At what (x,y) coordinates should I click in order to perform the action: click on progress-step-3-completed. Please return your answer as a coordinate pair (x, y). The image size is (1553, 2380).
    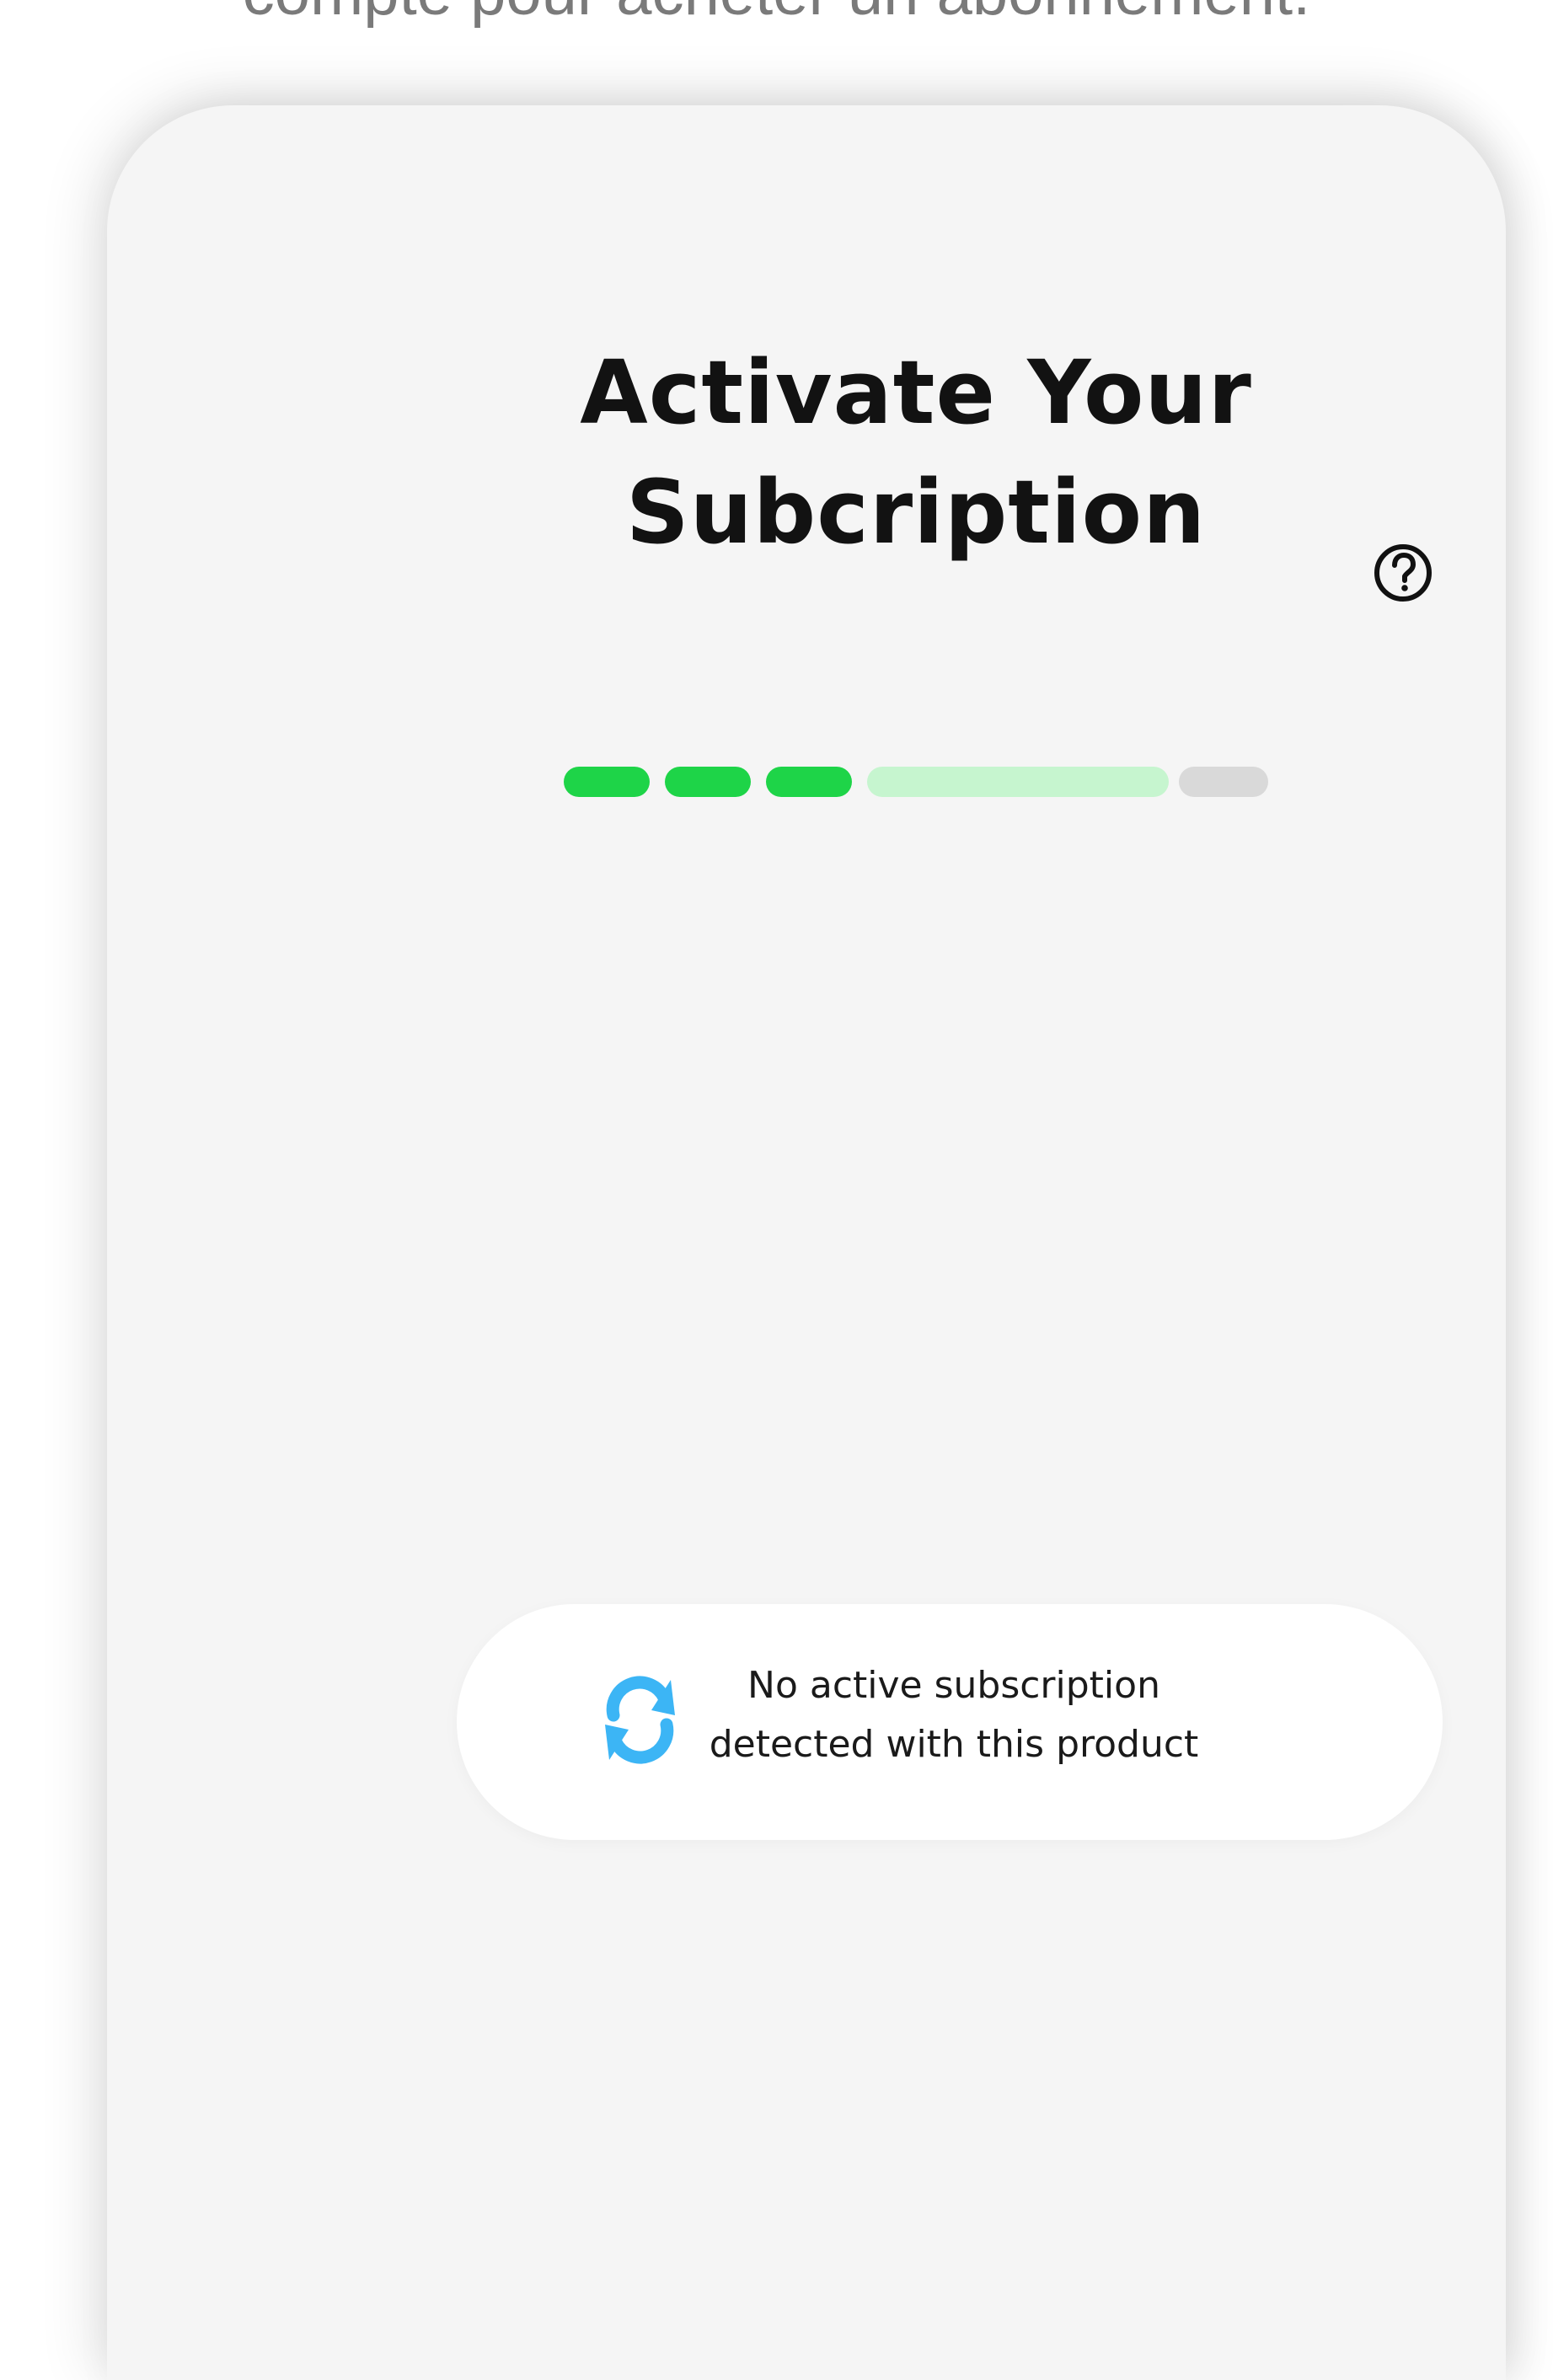
    Looking at the image, I should click on (809, 782).